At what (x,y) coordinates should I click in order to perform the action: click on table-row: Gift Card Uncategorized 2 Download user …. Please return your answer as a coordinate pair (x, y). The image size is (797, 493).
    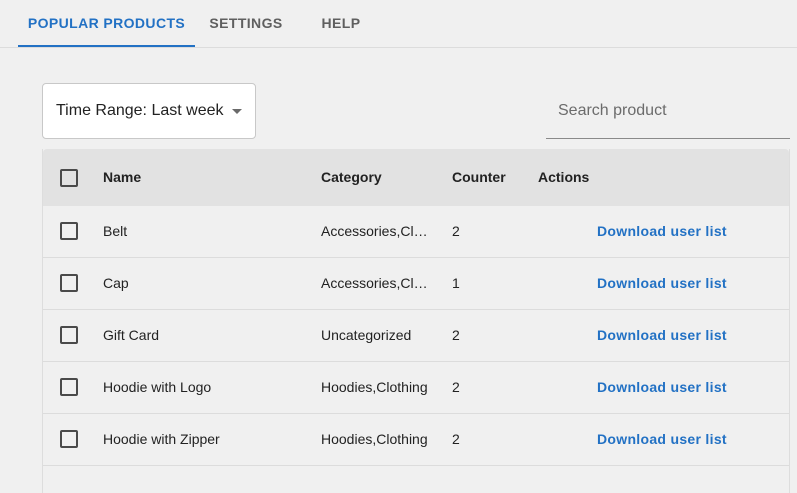
    Looking at the image, I should click on (416, 336).